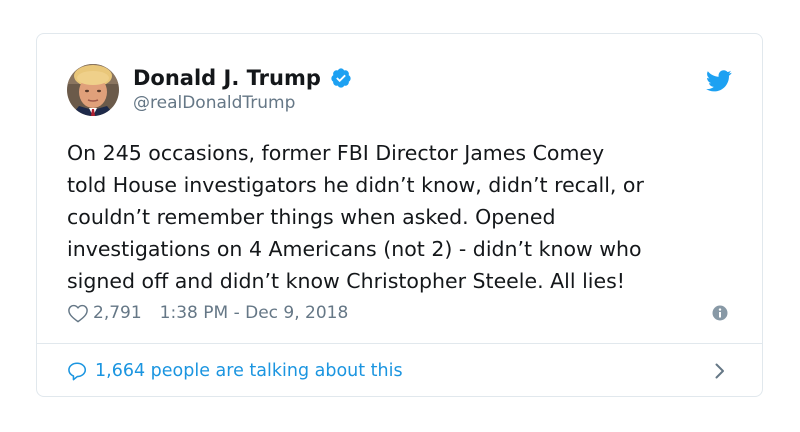 This screenshot has width=800, height=432. I want to click on tweet-meta: 2,791 1:38 PM - Dec 9, 2018, so click(207, 313).